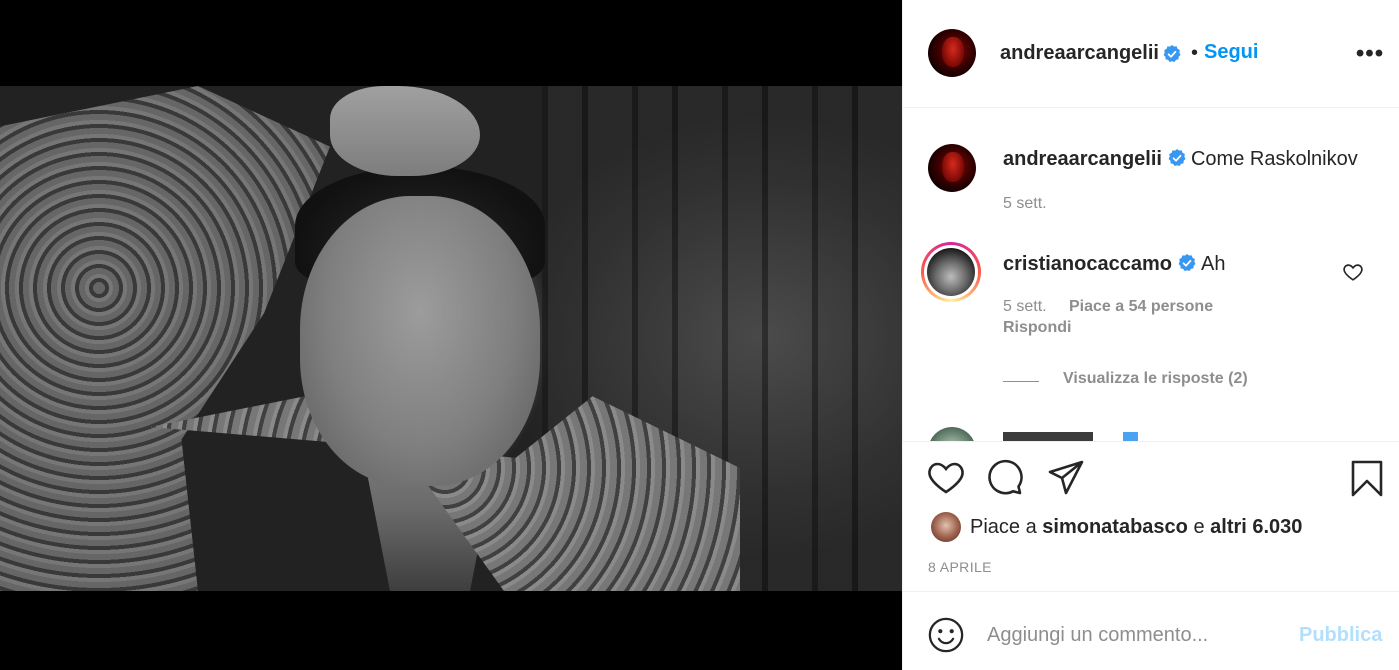 This screenshot has height=670, width=1399. Describe the element at coordinates (1087, 264) in the screenshot. I see `comment-author-username: cristianocaccamo` at that location.